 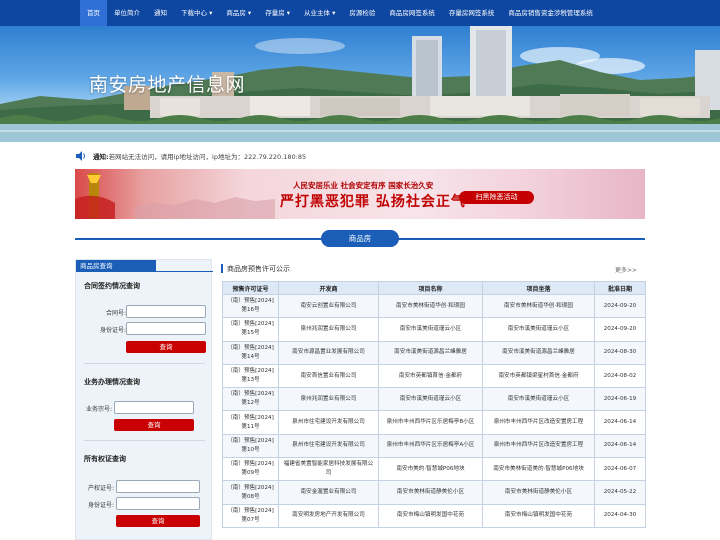 I want to click on column-header: 预售许可证号, so click(x=250, y=288).